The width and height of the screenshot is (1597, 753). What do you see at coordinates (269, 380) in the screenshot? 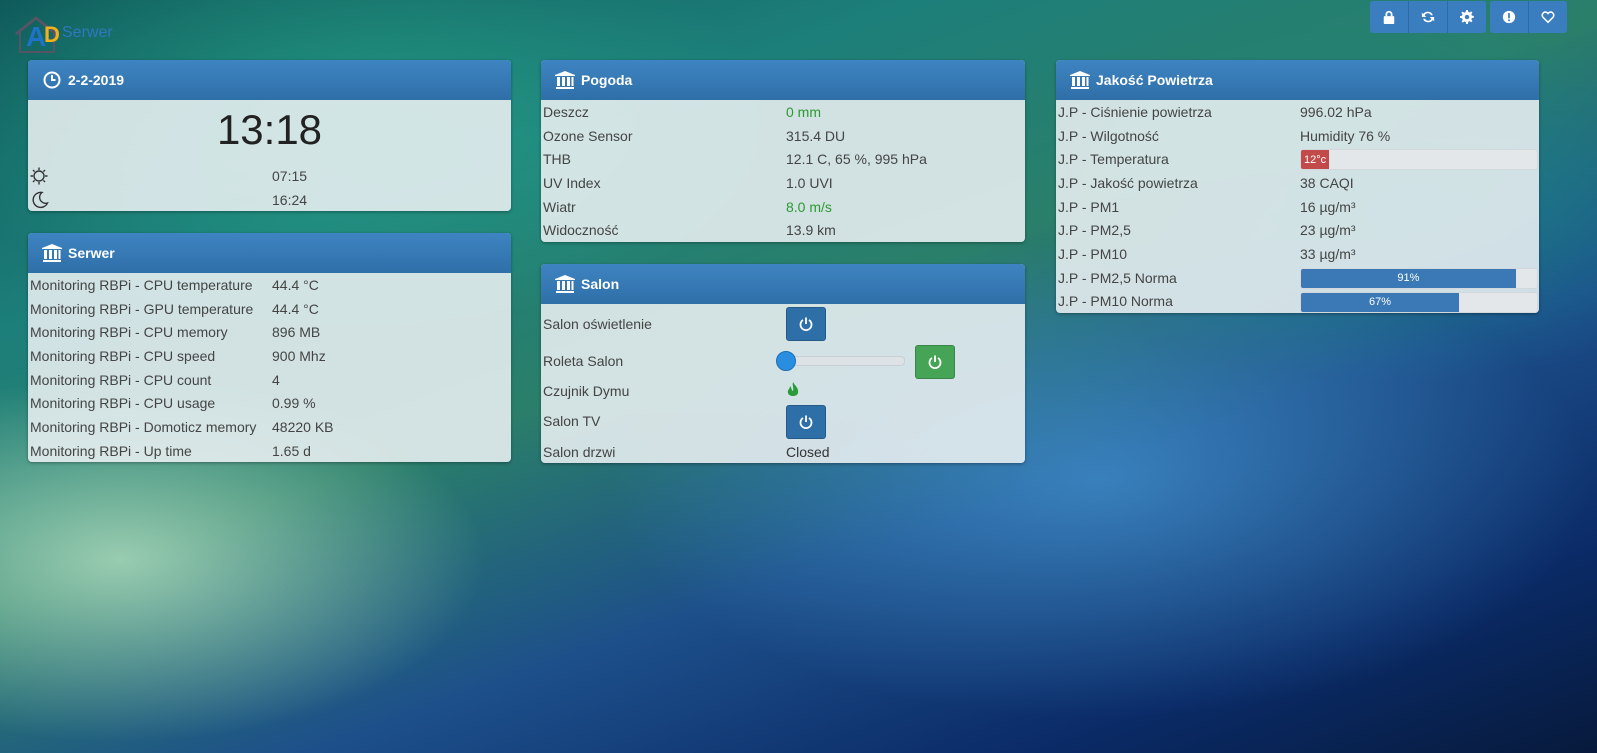
I see `server-row: Monitoring RBPi - CPU count 4` at bounding box center [269, 380].